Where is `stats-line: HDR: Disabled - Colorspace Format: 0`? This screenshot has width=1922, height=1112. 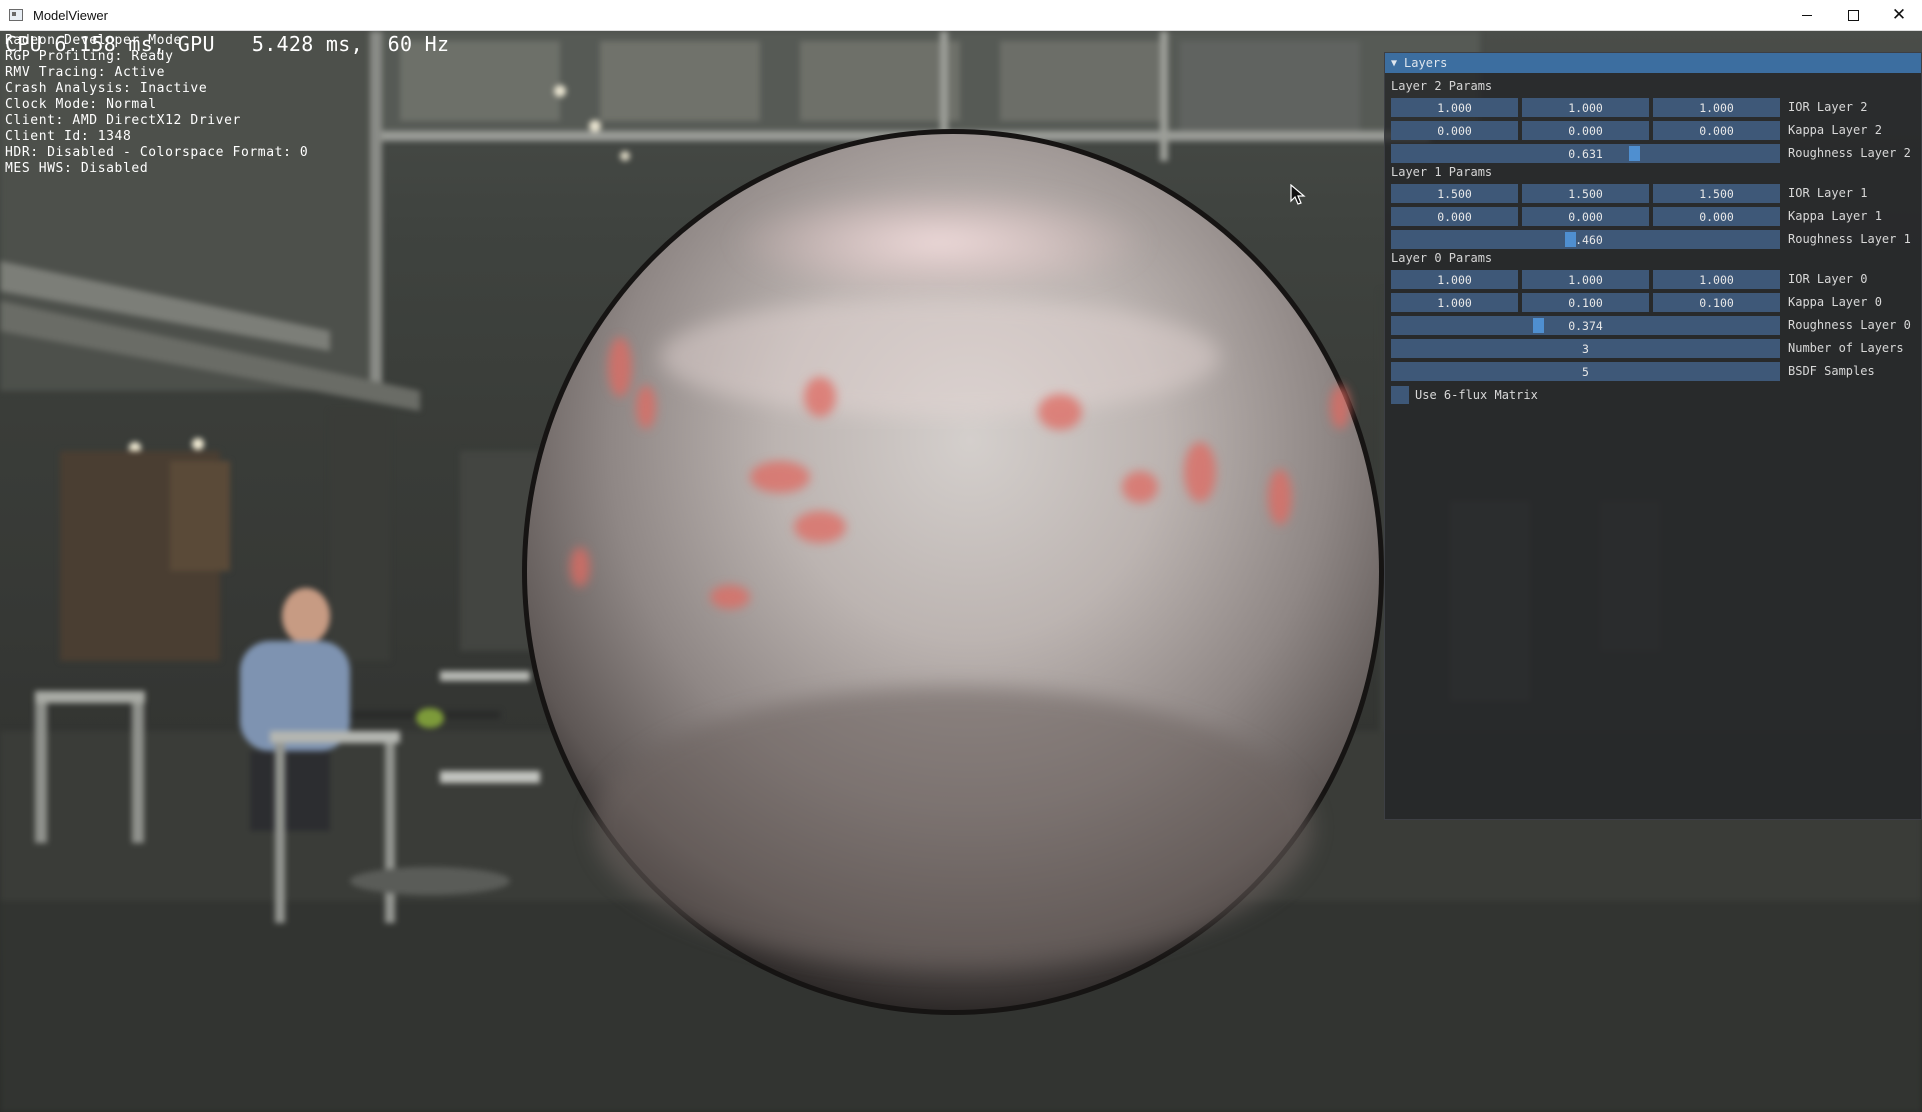
stats-line: HDR: Disabled - Colorspace Format: 0 is located at coordinates (157, 152).